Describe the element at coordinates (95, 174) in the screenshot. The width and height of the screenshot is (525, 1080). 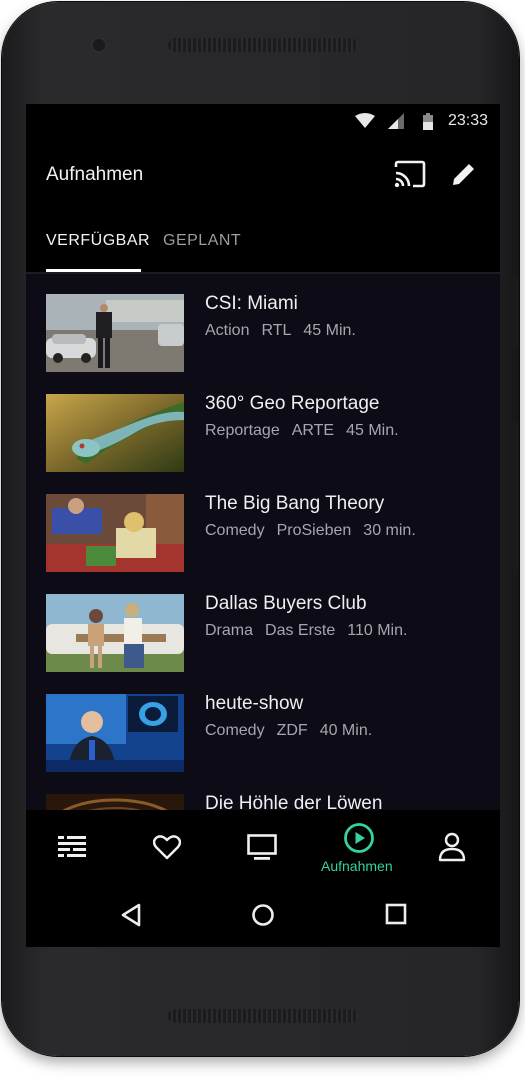
I see `page-title: Aufnahmen` at that location.